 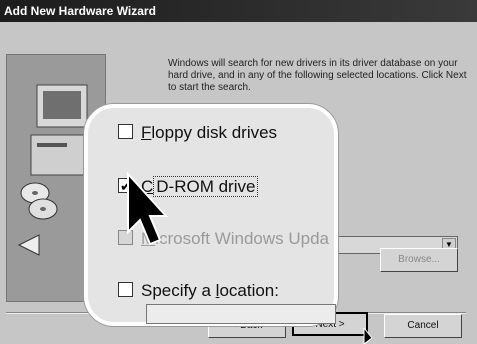 What do you see at coordinates (39, 201) in the screenshot?
I see `cd-discs-icon` at bounding box center [39, 201].